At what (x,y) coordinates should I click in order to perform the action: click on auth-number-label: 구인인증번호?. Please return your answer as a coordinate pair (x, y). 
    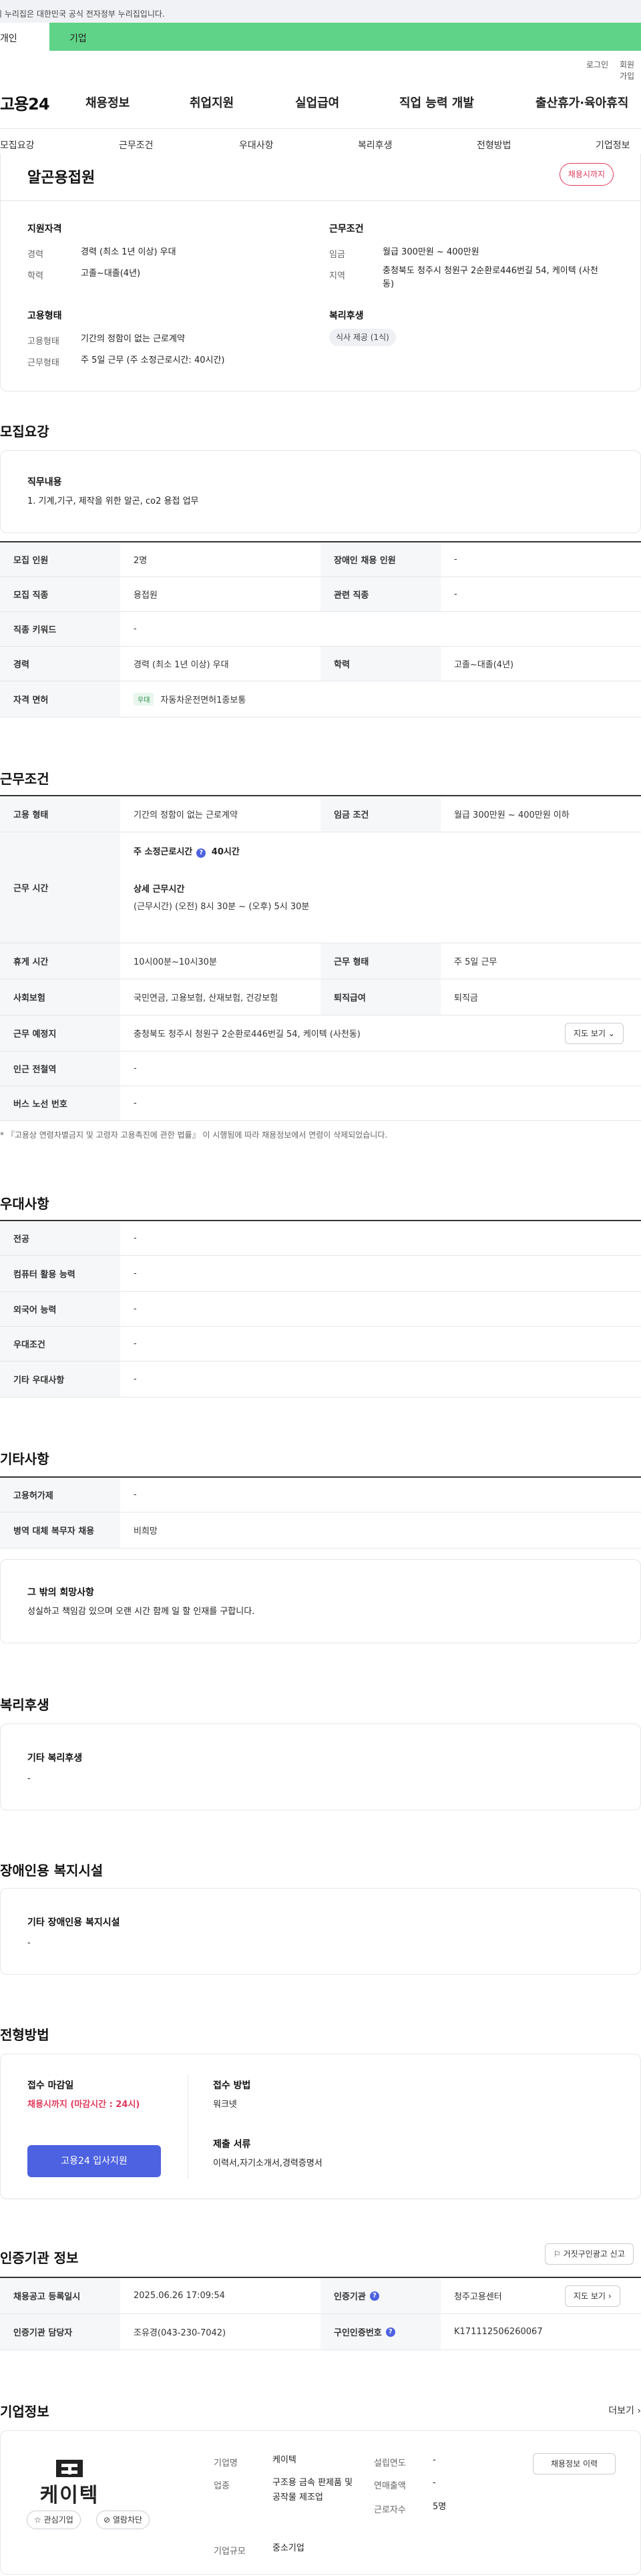
    Looking at the image, I should click on (381, 2332).